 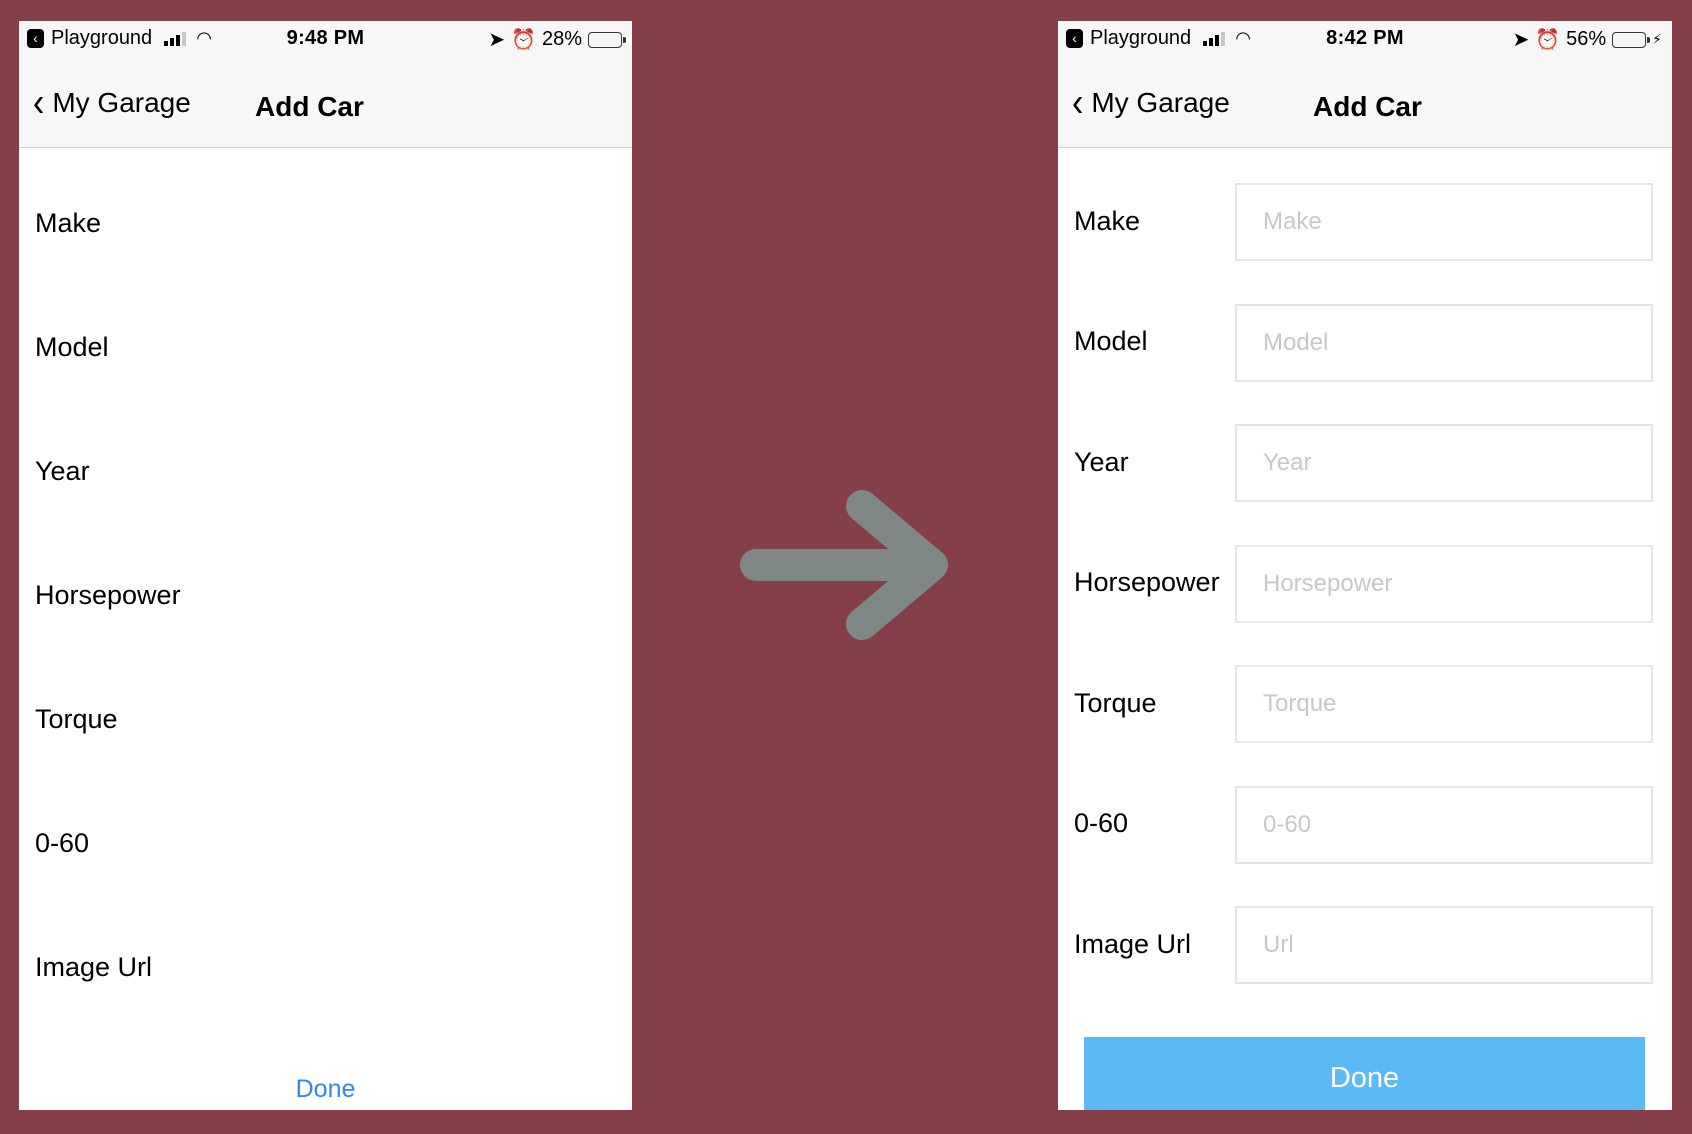 What do you see at coordinates (1444, 945) in the screenshot?
I see `image-url-input: Url` at bounding box center [1444, 945].